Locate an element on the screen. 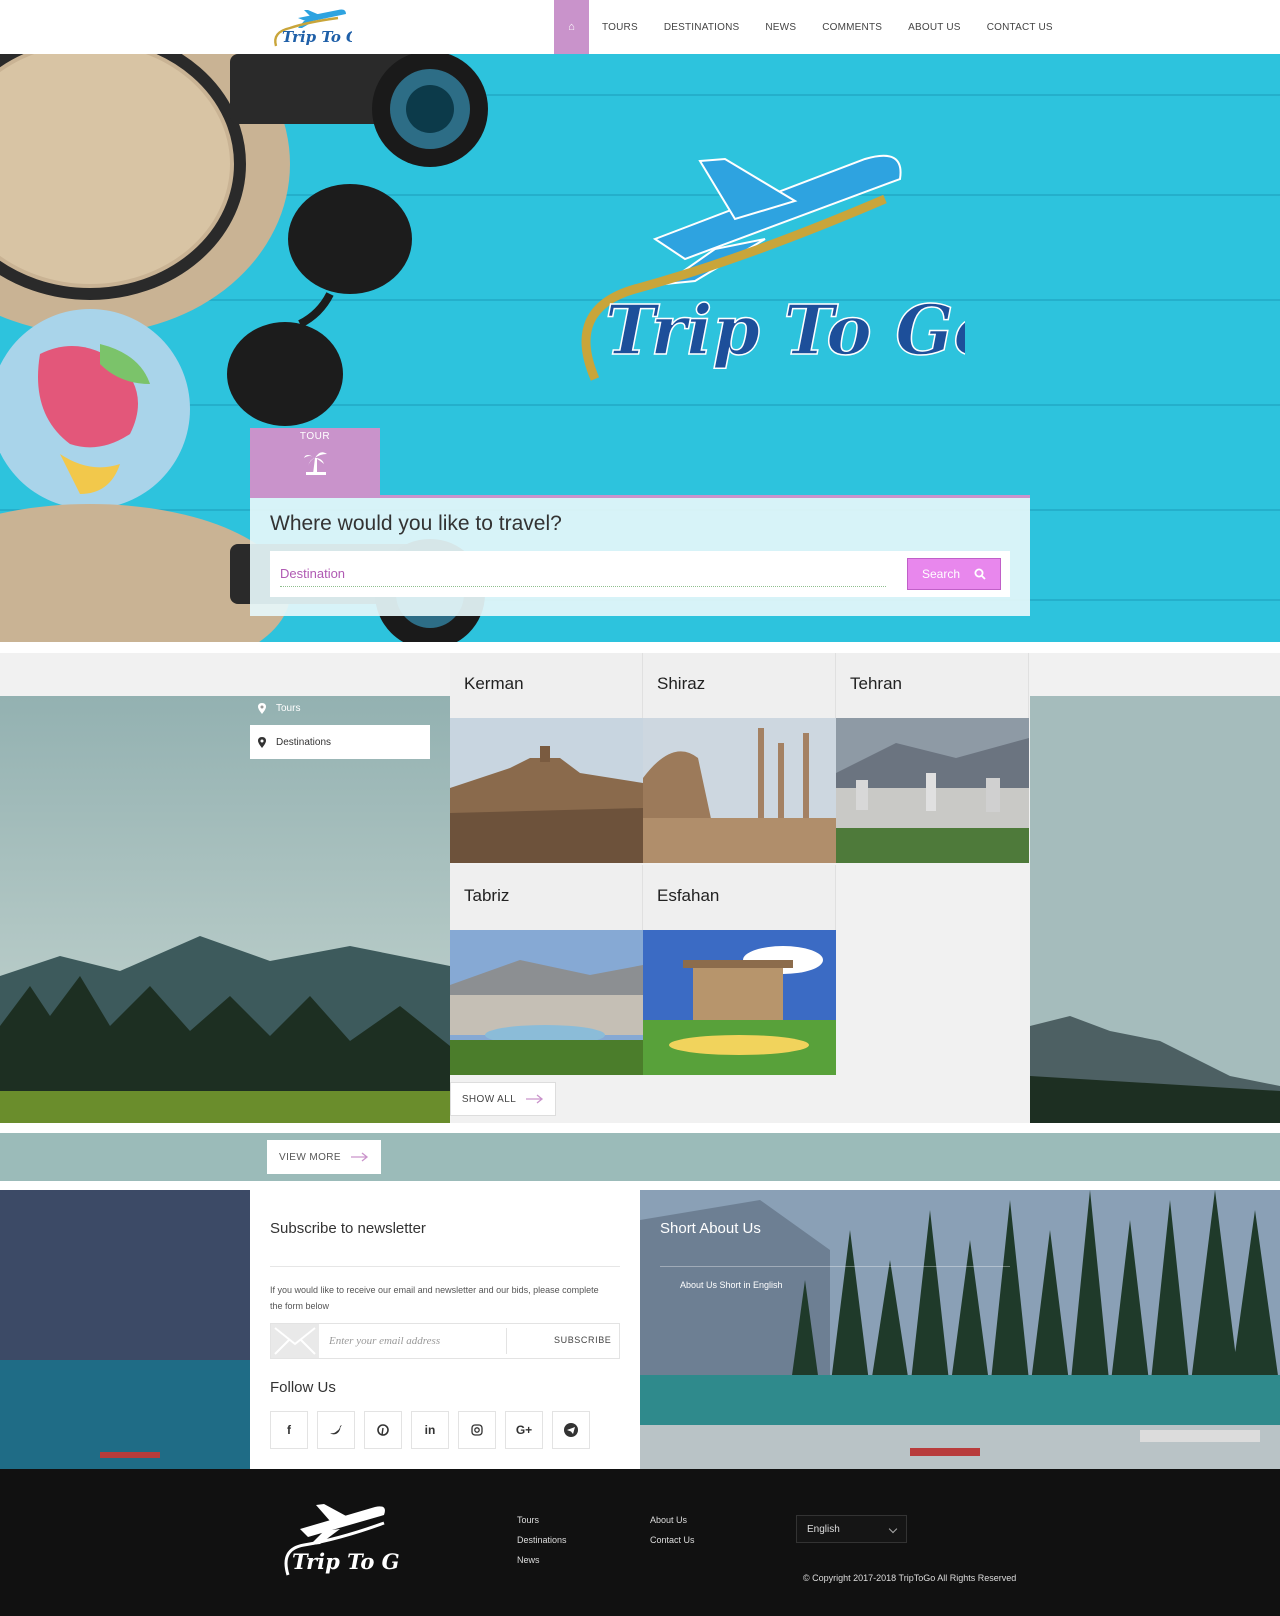  follow-us-title: Follow Us is located at coordinates (303, 1387).